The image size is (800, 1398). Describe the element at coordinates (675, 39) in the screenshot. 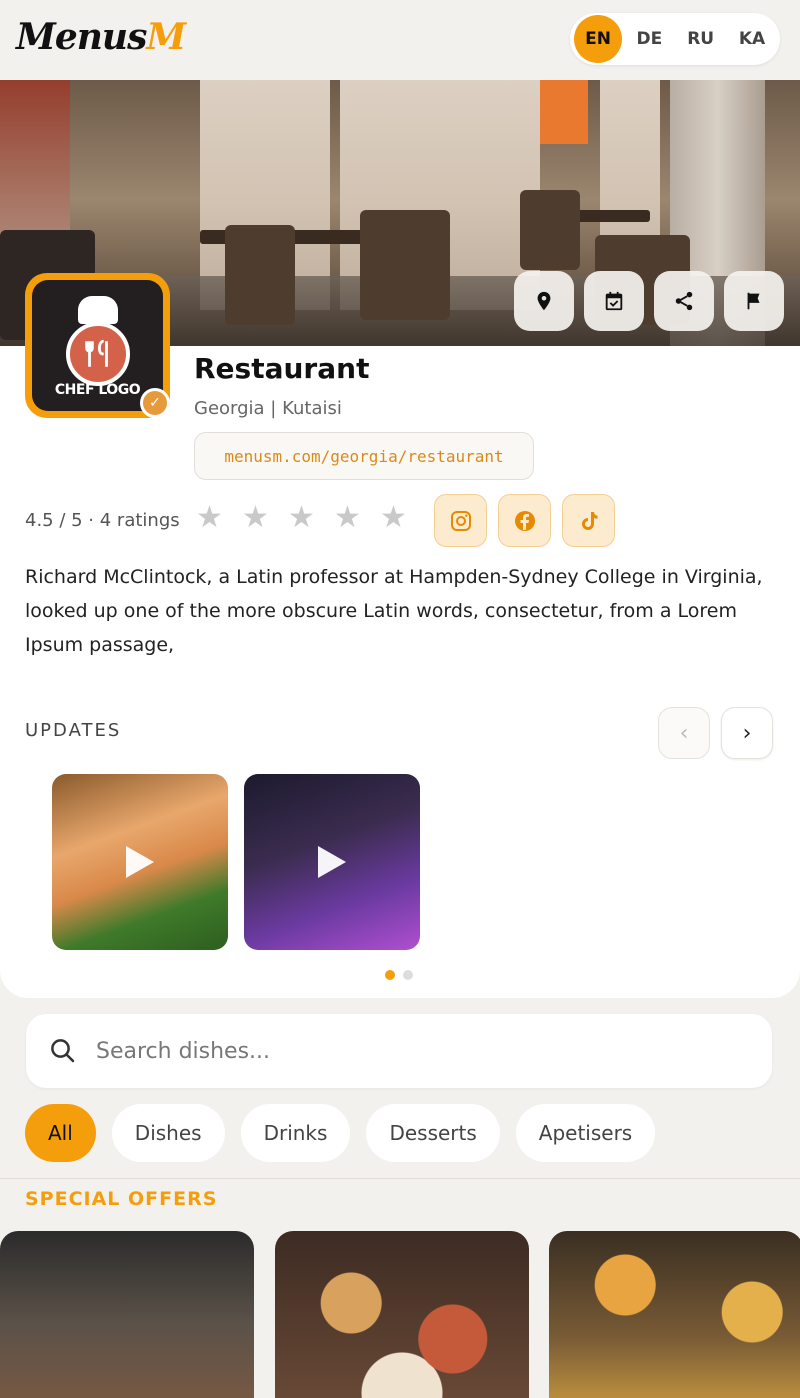

I see `language-switcher: EN DE RU KA` at that location.